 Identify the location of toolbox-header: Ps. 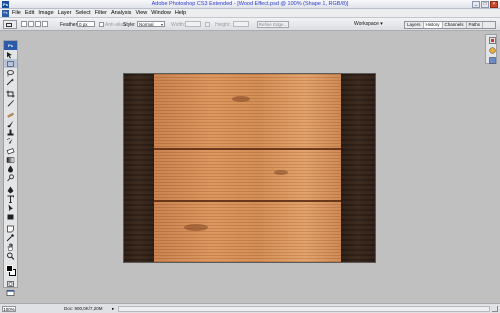
(10, 45).